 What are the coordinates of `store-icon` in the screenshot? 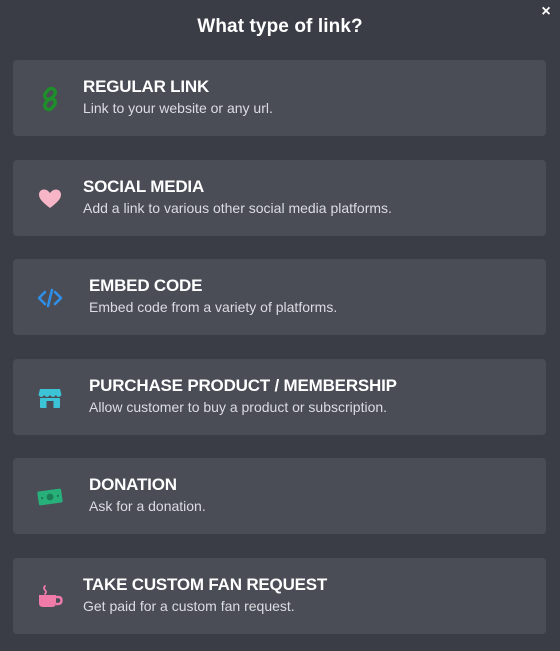 It's located at (50, 398).